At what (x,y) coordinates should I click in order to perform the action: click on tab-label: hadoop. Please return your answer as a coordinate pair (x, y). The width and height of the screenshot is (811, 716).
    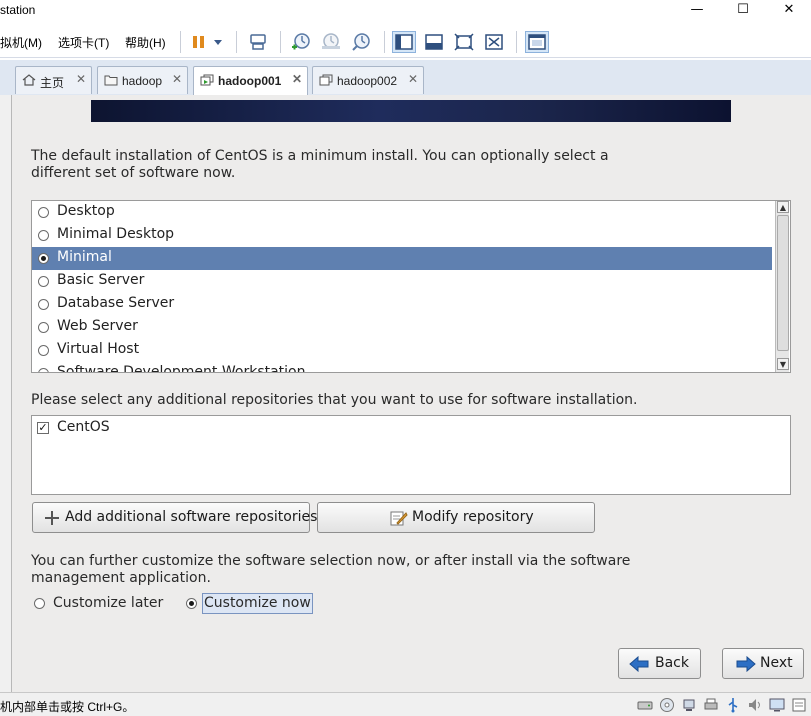
    Looking at the image, I should click on (142, 81).